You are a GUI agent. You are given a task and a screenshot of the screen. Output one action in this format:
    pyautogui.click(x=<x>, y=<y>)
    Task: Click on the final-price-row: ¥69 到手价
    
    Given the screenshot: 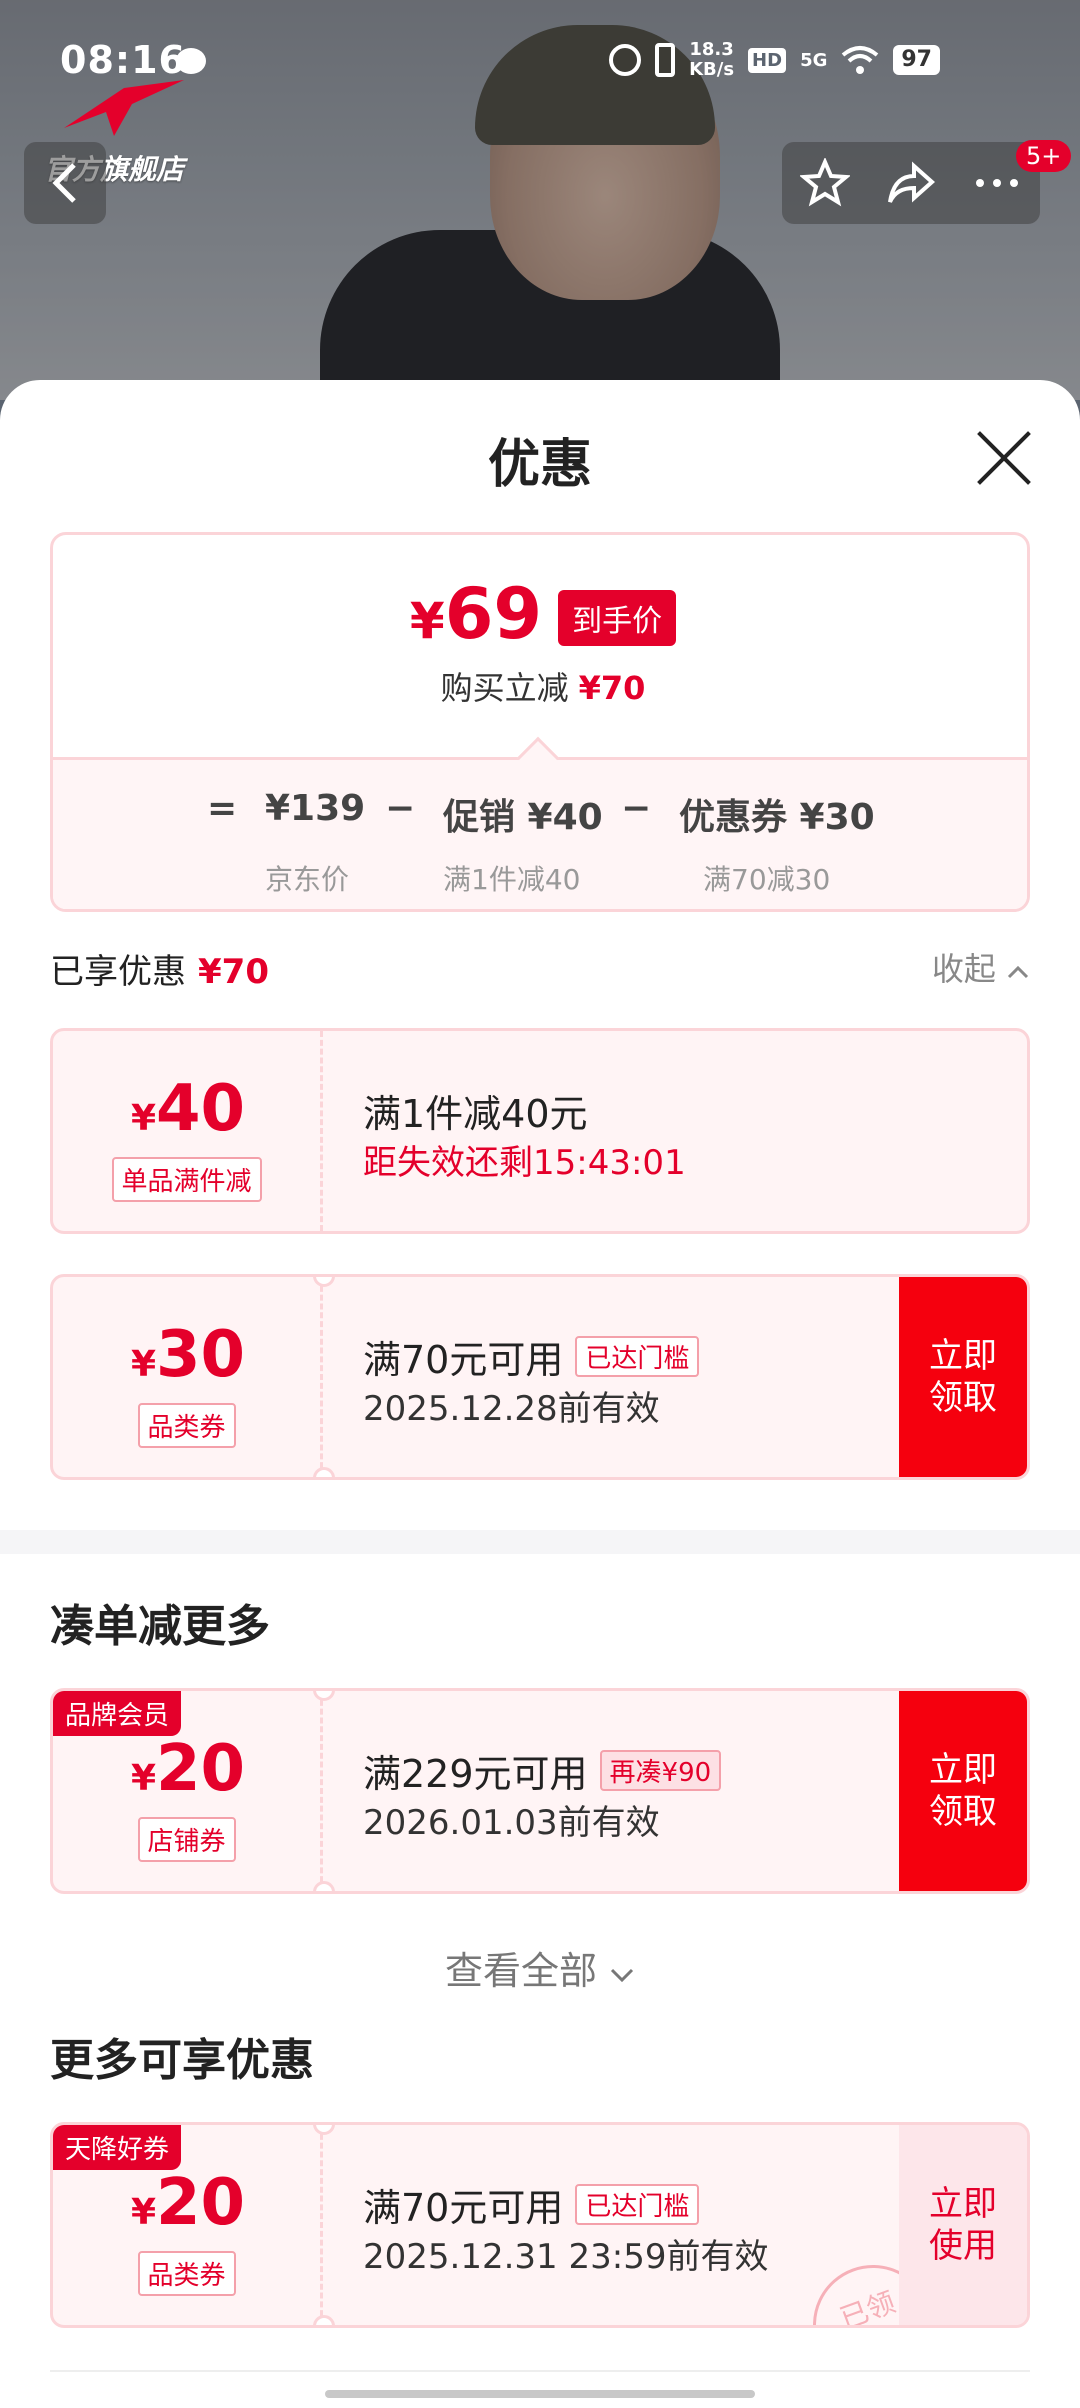 What is the action you would take?
    pyautogui.click(x=540, y=614)
    